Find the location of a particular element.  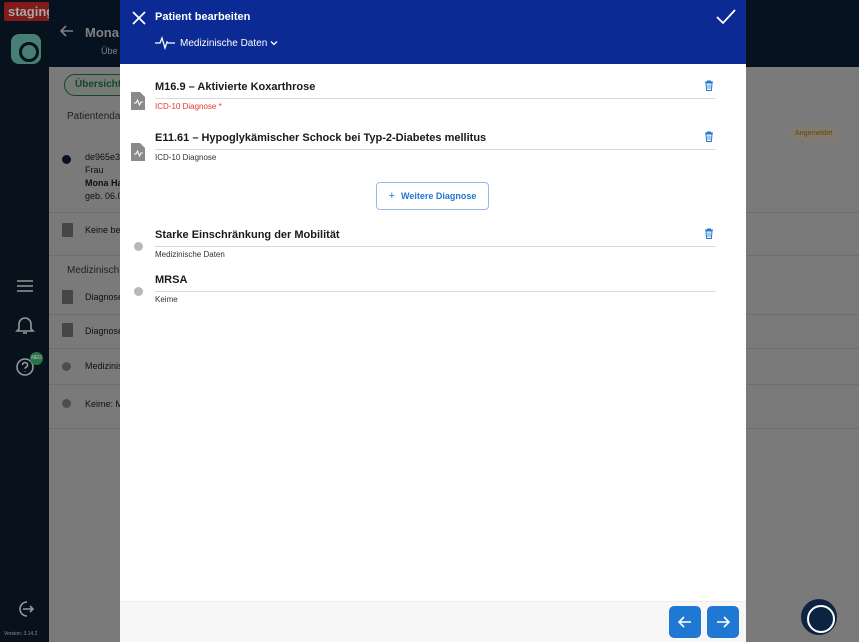

entry-name: MRSA is located at coordinates (171, 280).